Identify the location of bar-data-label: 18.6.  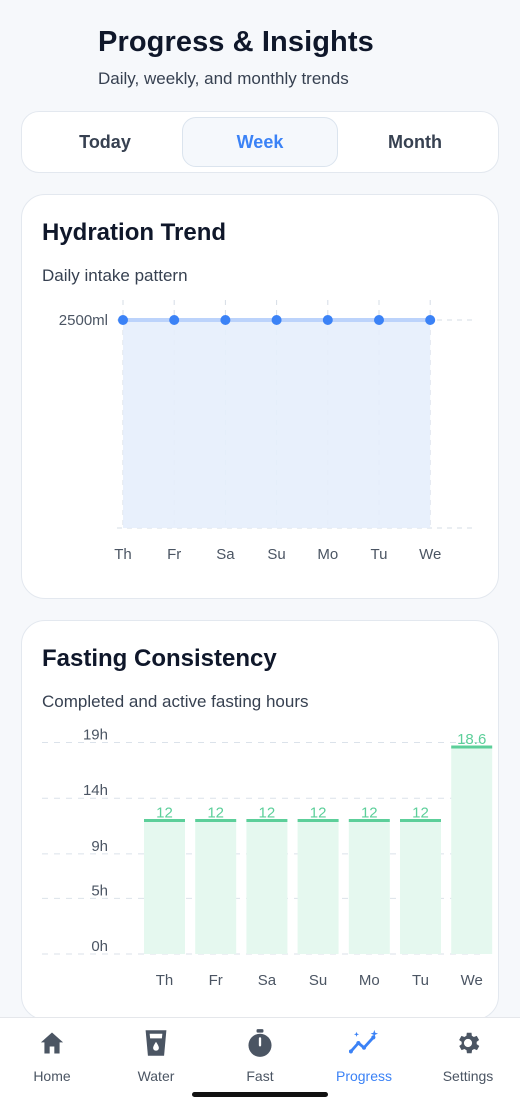
(471, 739).